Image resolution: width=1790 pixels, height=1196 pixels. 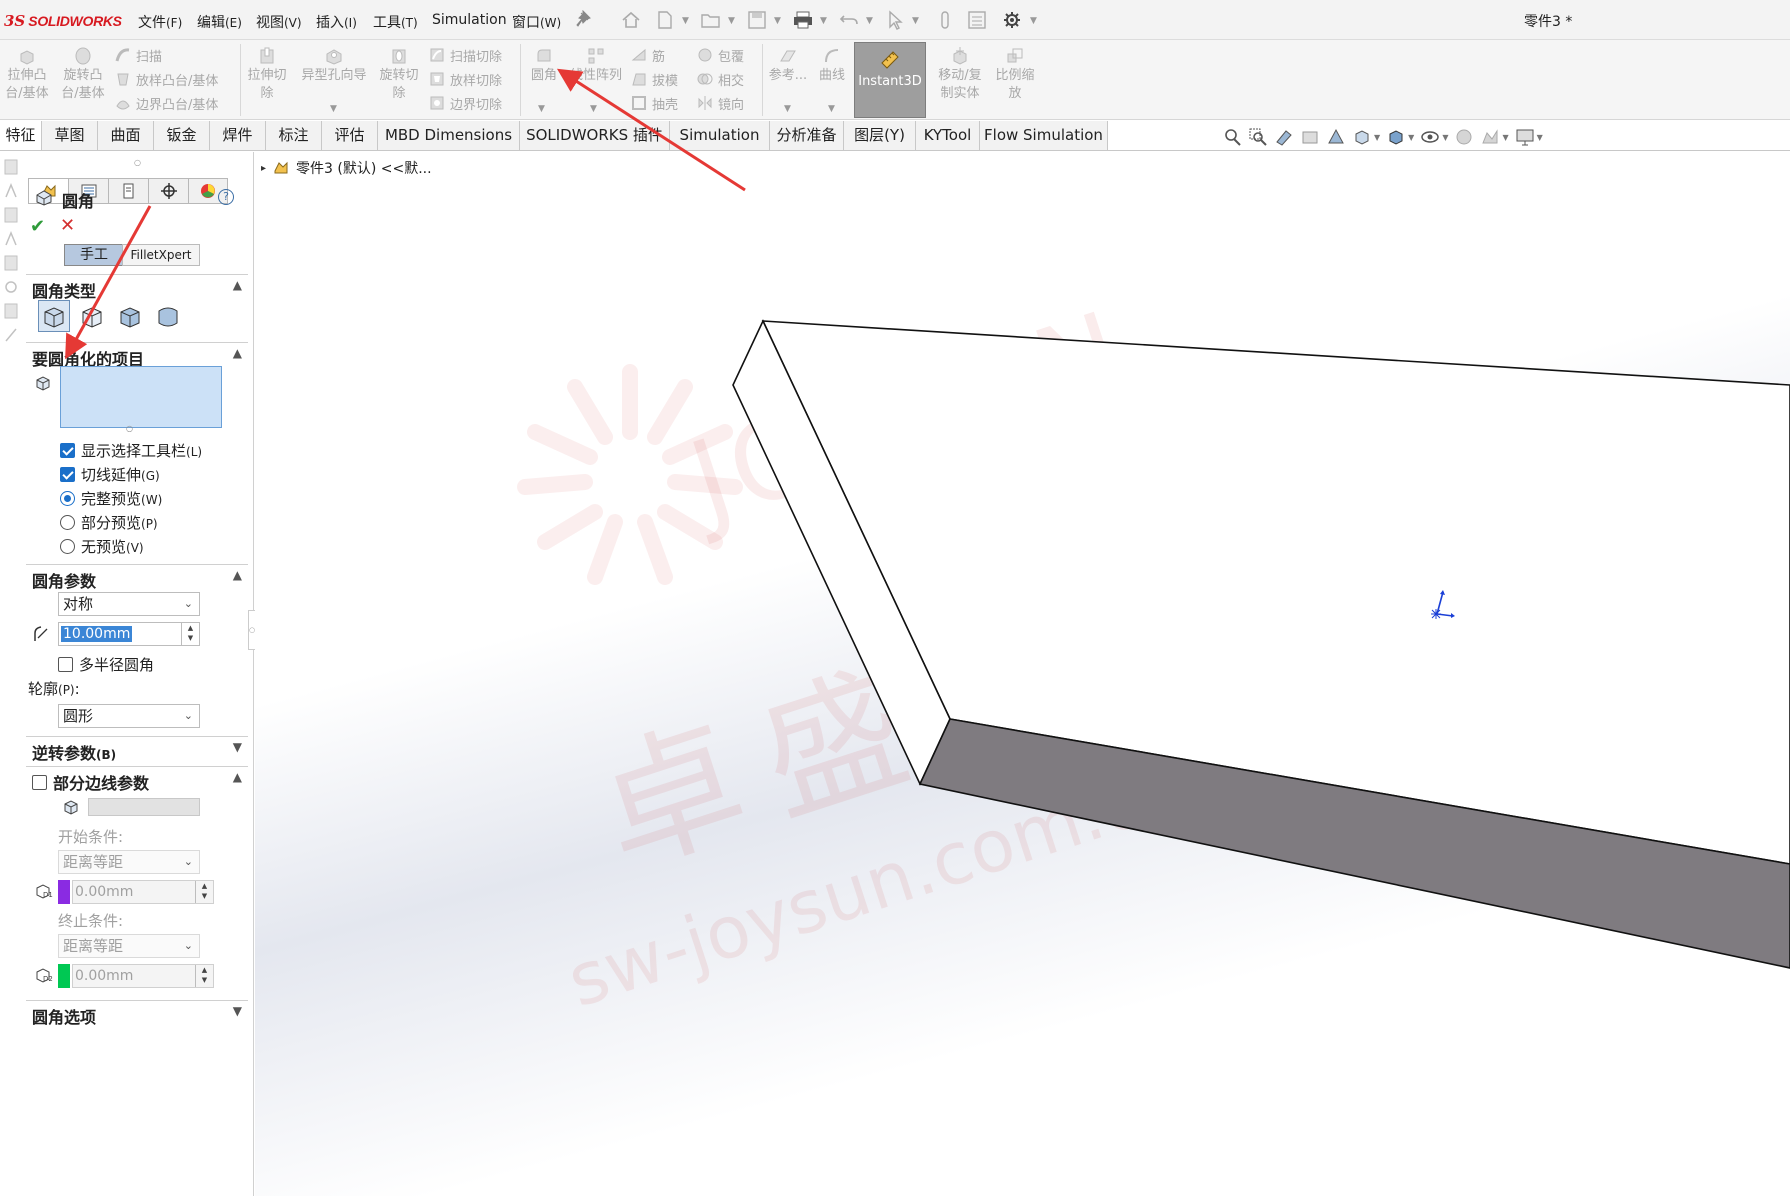 I want to click on partial-edge-selection-box, so click(x=144, y=807).